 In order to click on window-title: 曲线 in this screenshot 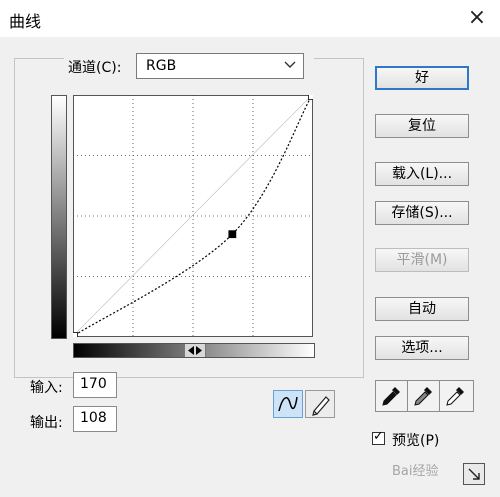, I will do `click(25, 21)`.